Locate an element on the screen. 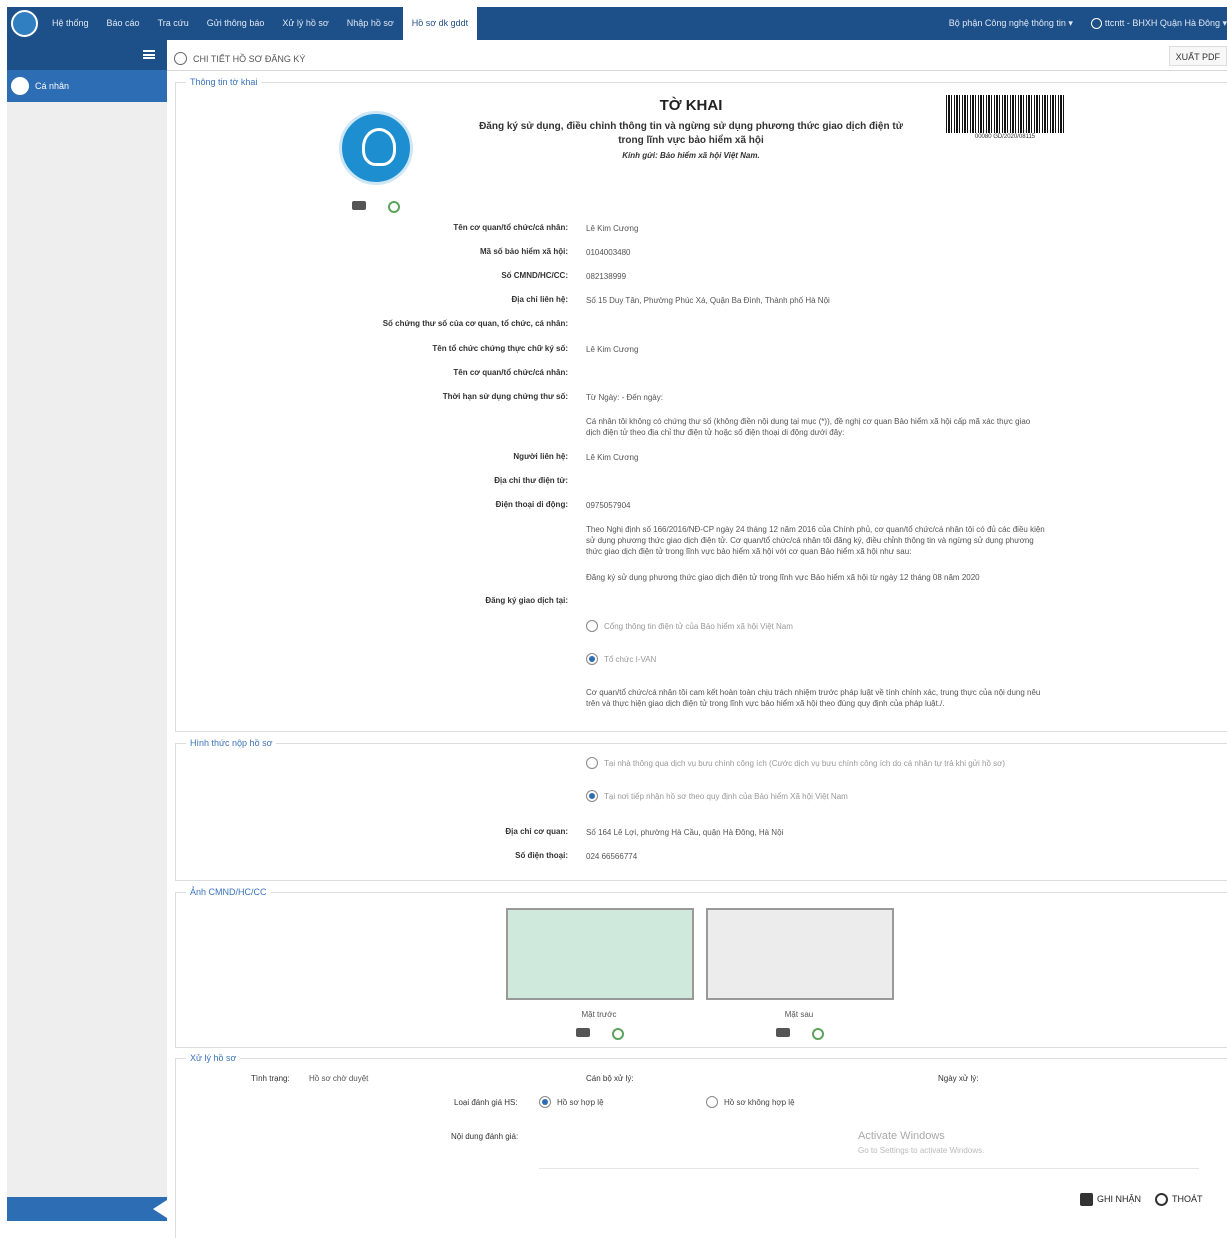 The height and width of the screenshot is (1238, 1227). section-title: Xử lý hồ sơ is located at coordinates (213, 1058).